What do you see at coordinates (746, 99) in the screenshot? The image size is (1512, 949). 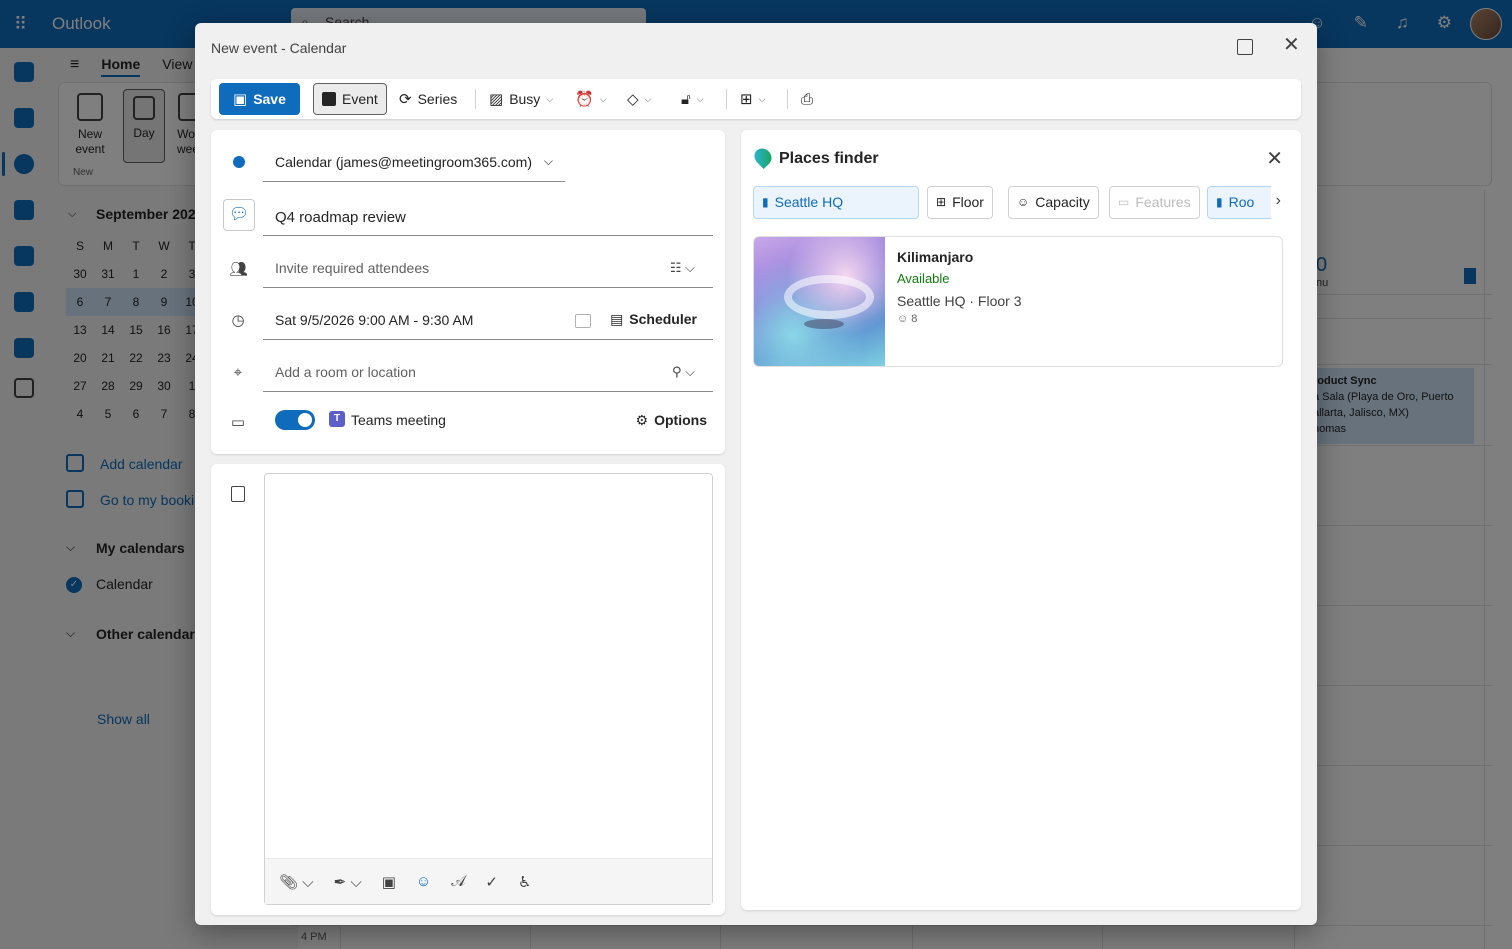 I see `apps-icon: ⊞` at bounding box center [746, 99].